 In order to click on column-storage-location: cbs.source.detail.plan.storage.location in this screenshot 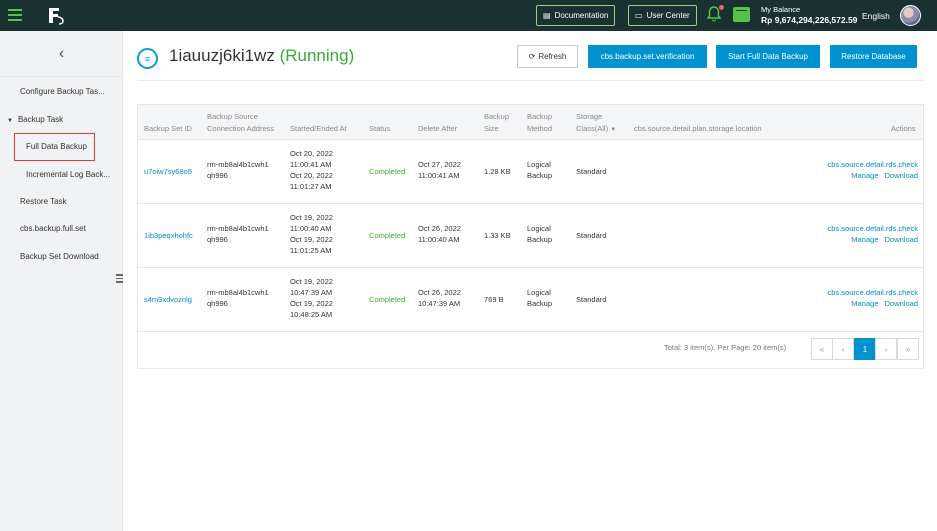, I will do `click(698, 128)`.